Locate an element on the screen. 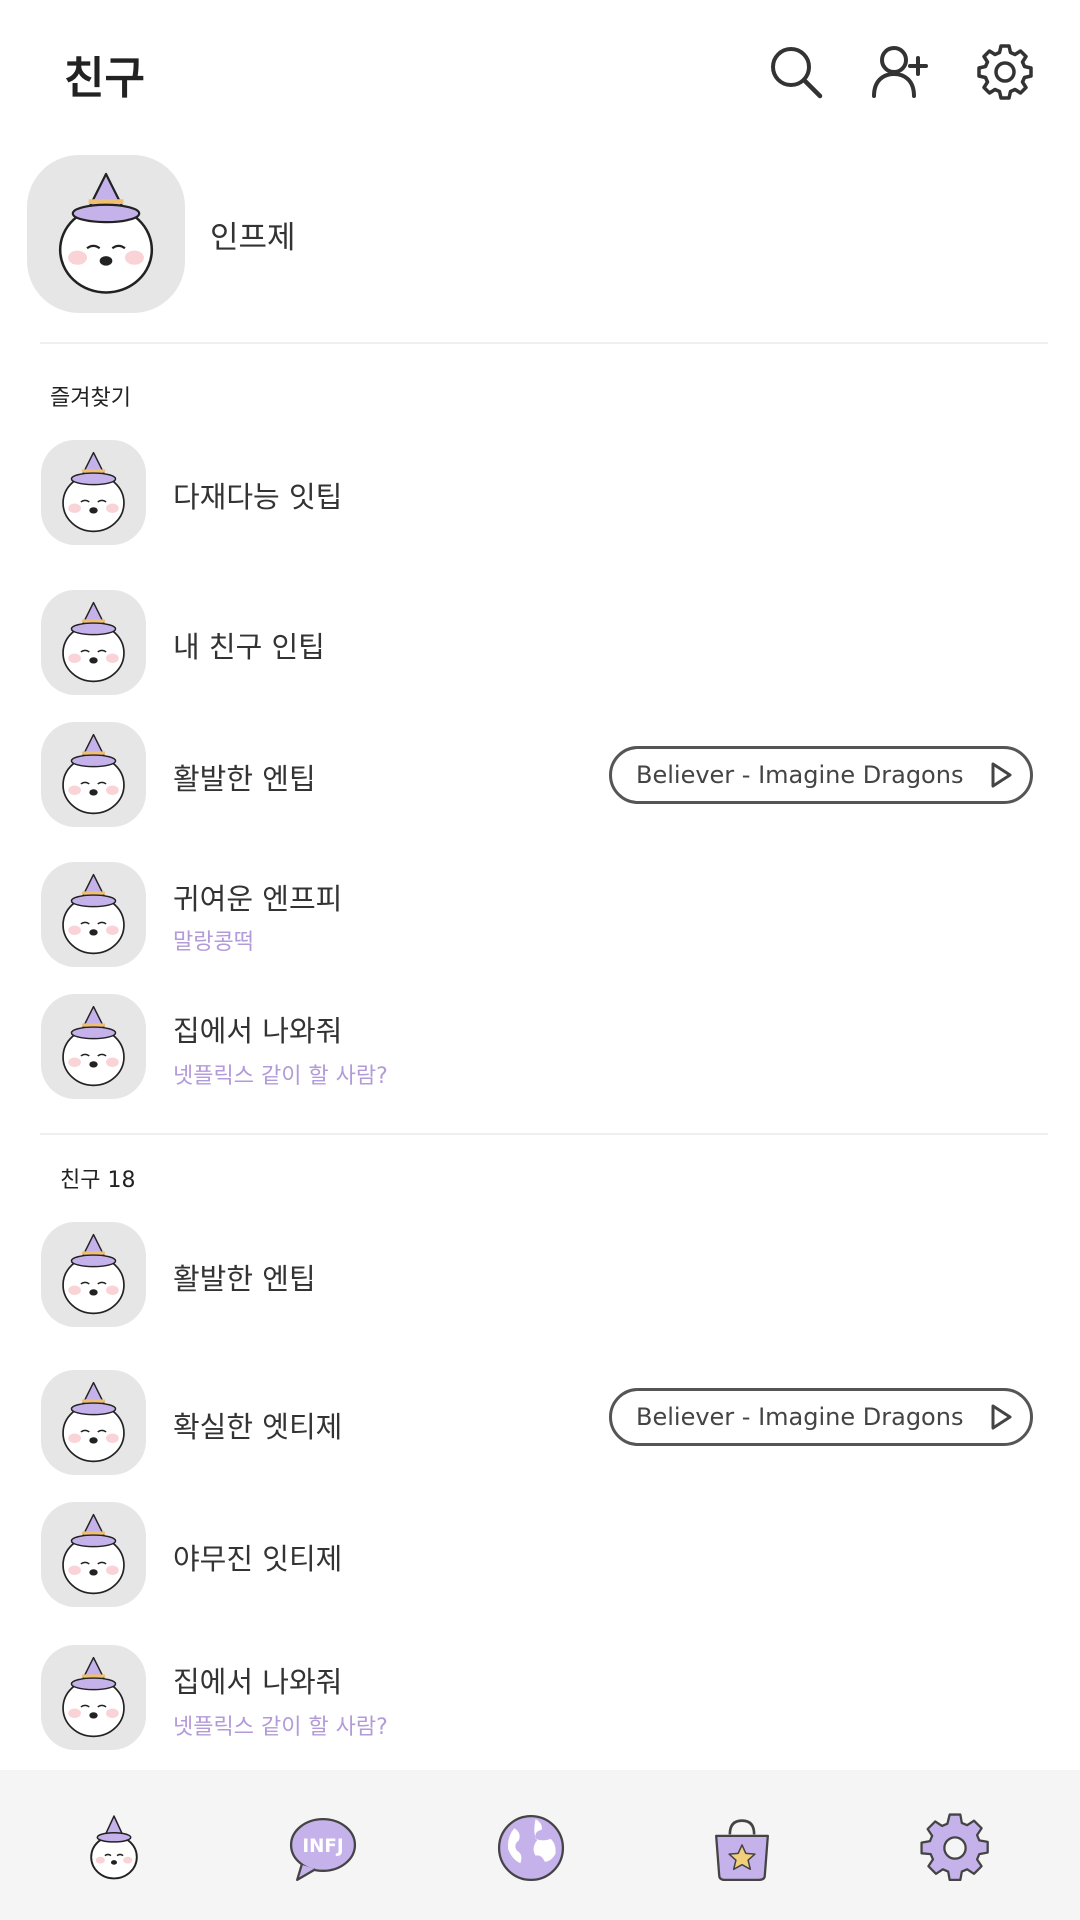  favorite-row: 귀여운 엔프피 말랑콩떡 is located at coordinates (540, 917).